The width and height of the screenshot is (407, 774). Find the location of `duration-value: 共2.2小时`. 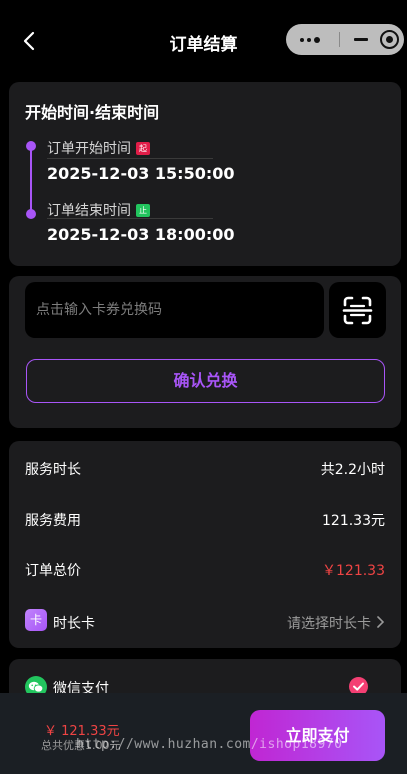

duration-value: 共2.2小时 is located at coordinates (352, 470).